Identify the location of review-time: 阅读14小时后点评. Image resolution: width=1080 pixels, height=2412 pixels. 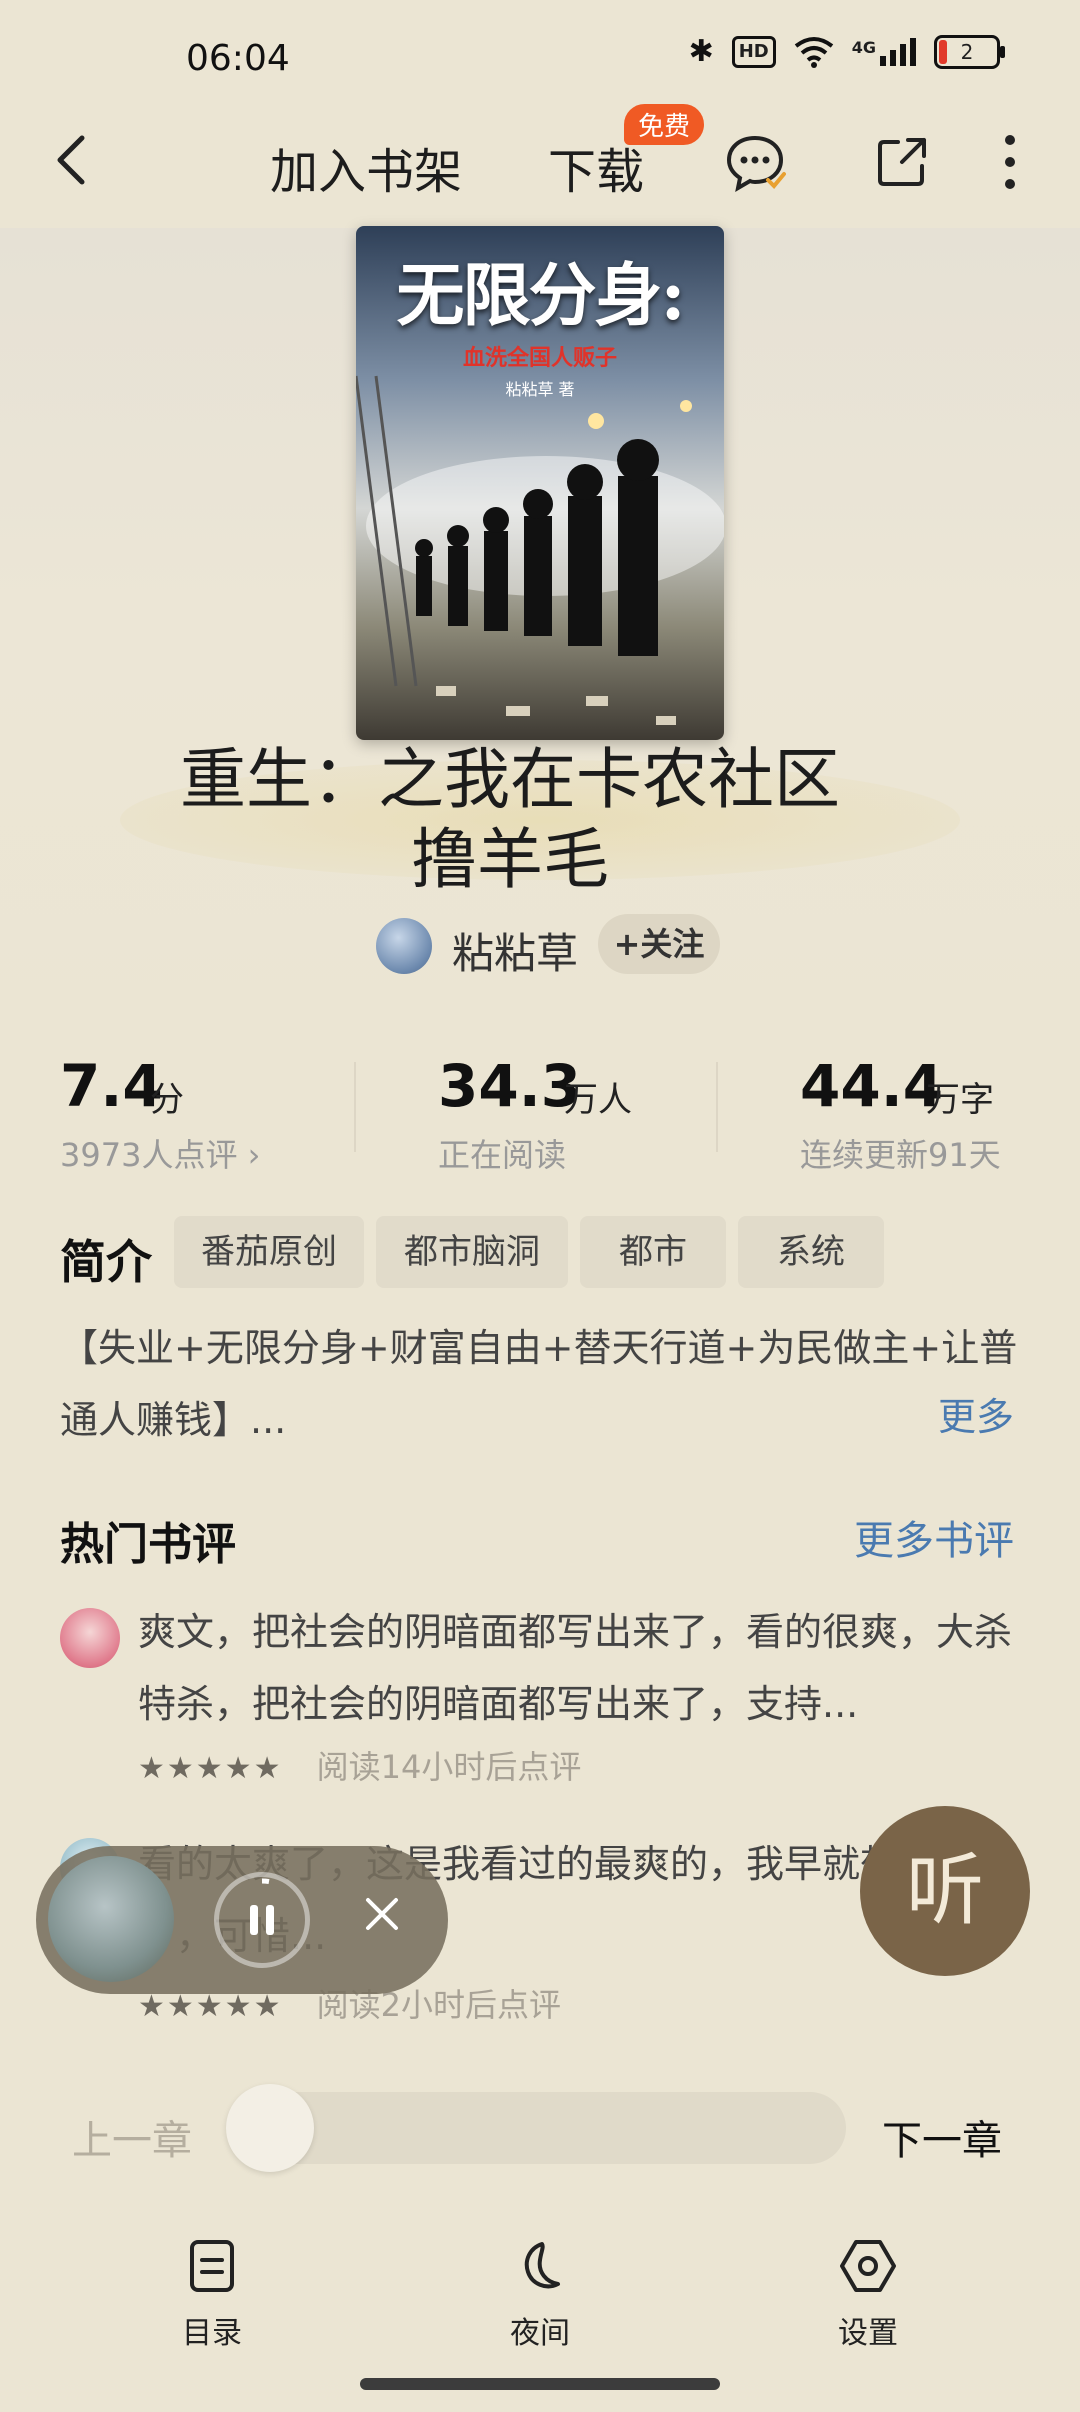
(449, 1767).